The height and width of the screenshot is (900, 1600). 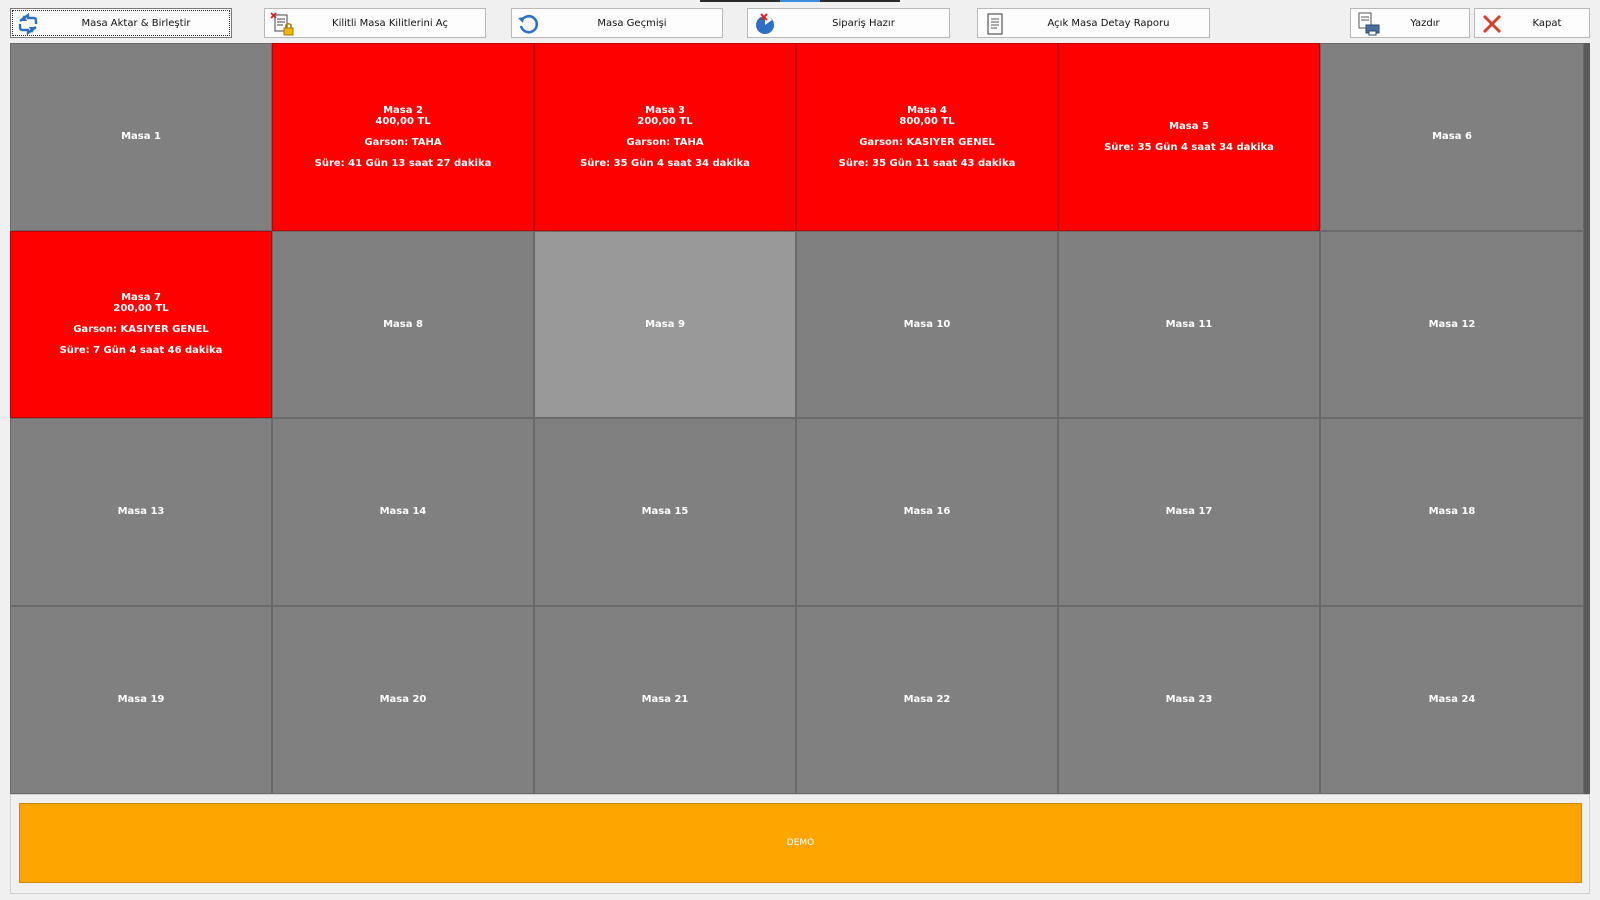 I want to click on table-name: Masa 7, so click(x=141, y=298).